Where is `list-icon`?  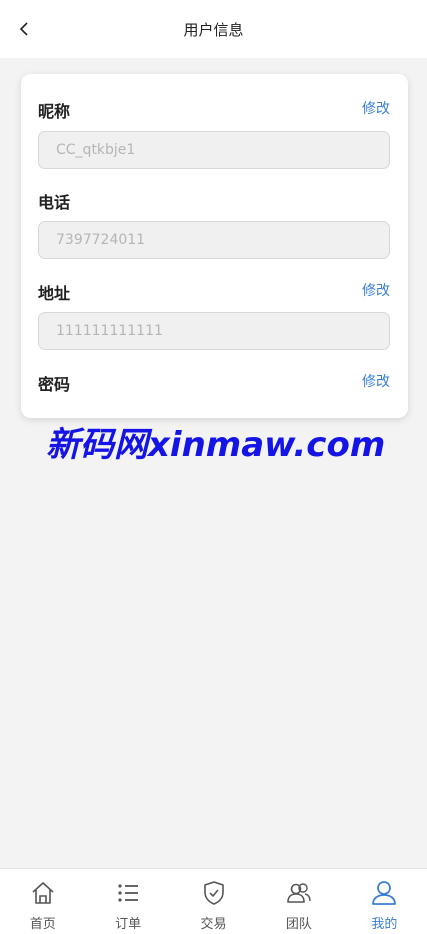
list-icon is located at coordinates (128, 893).